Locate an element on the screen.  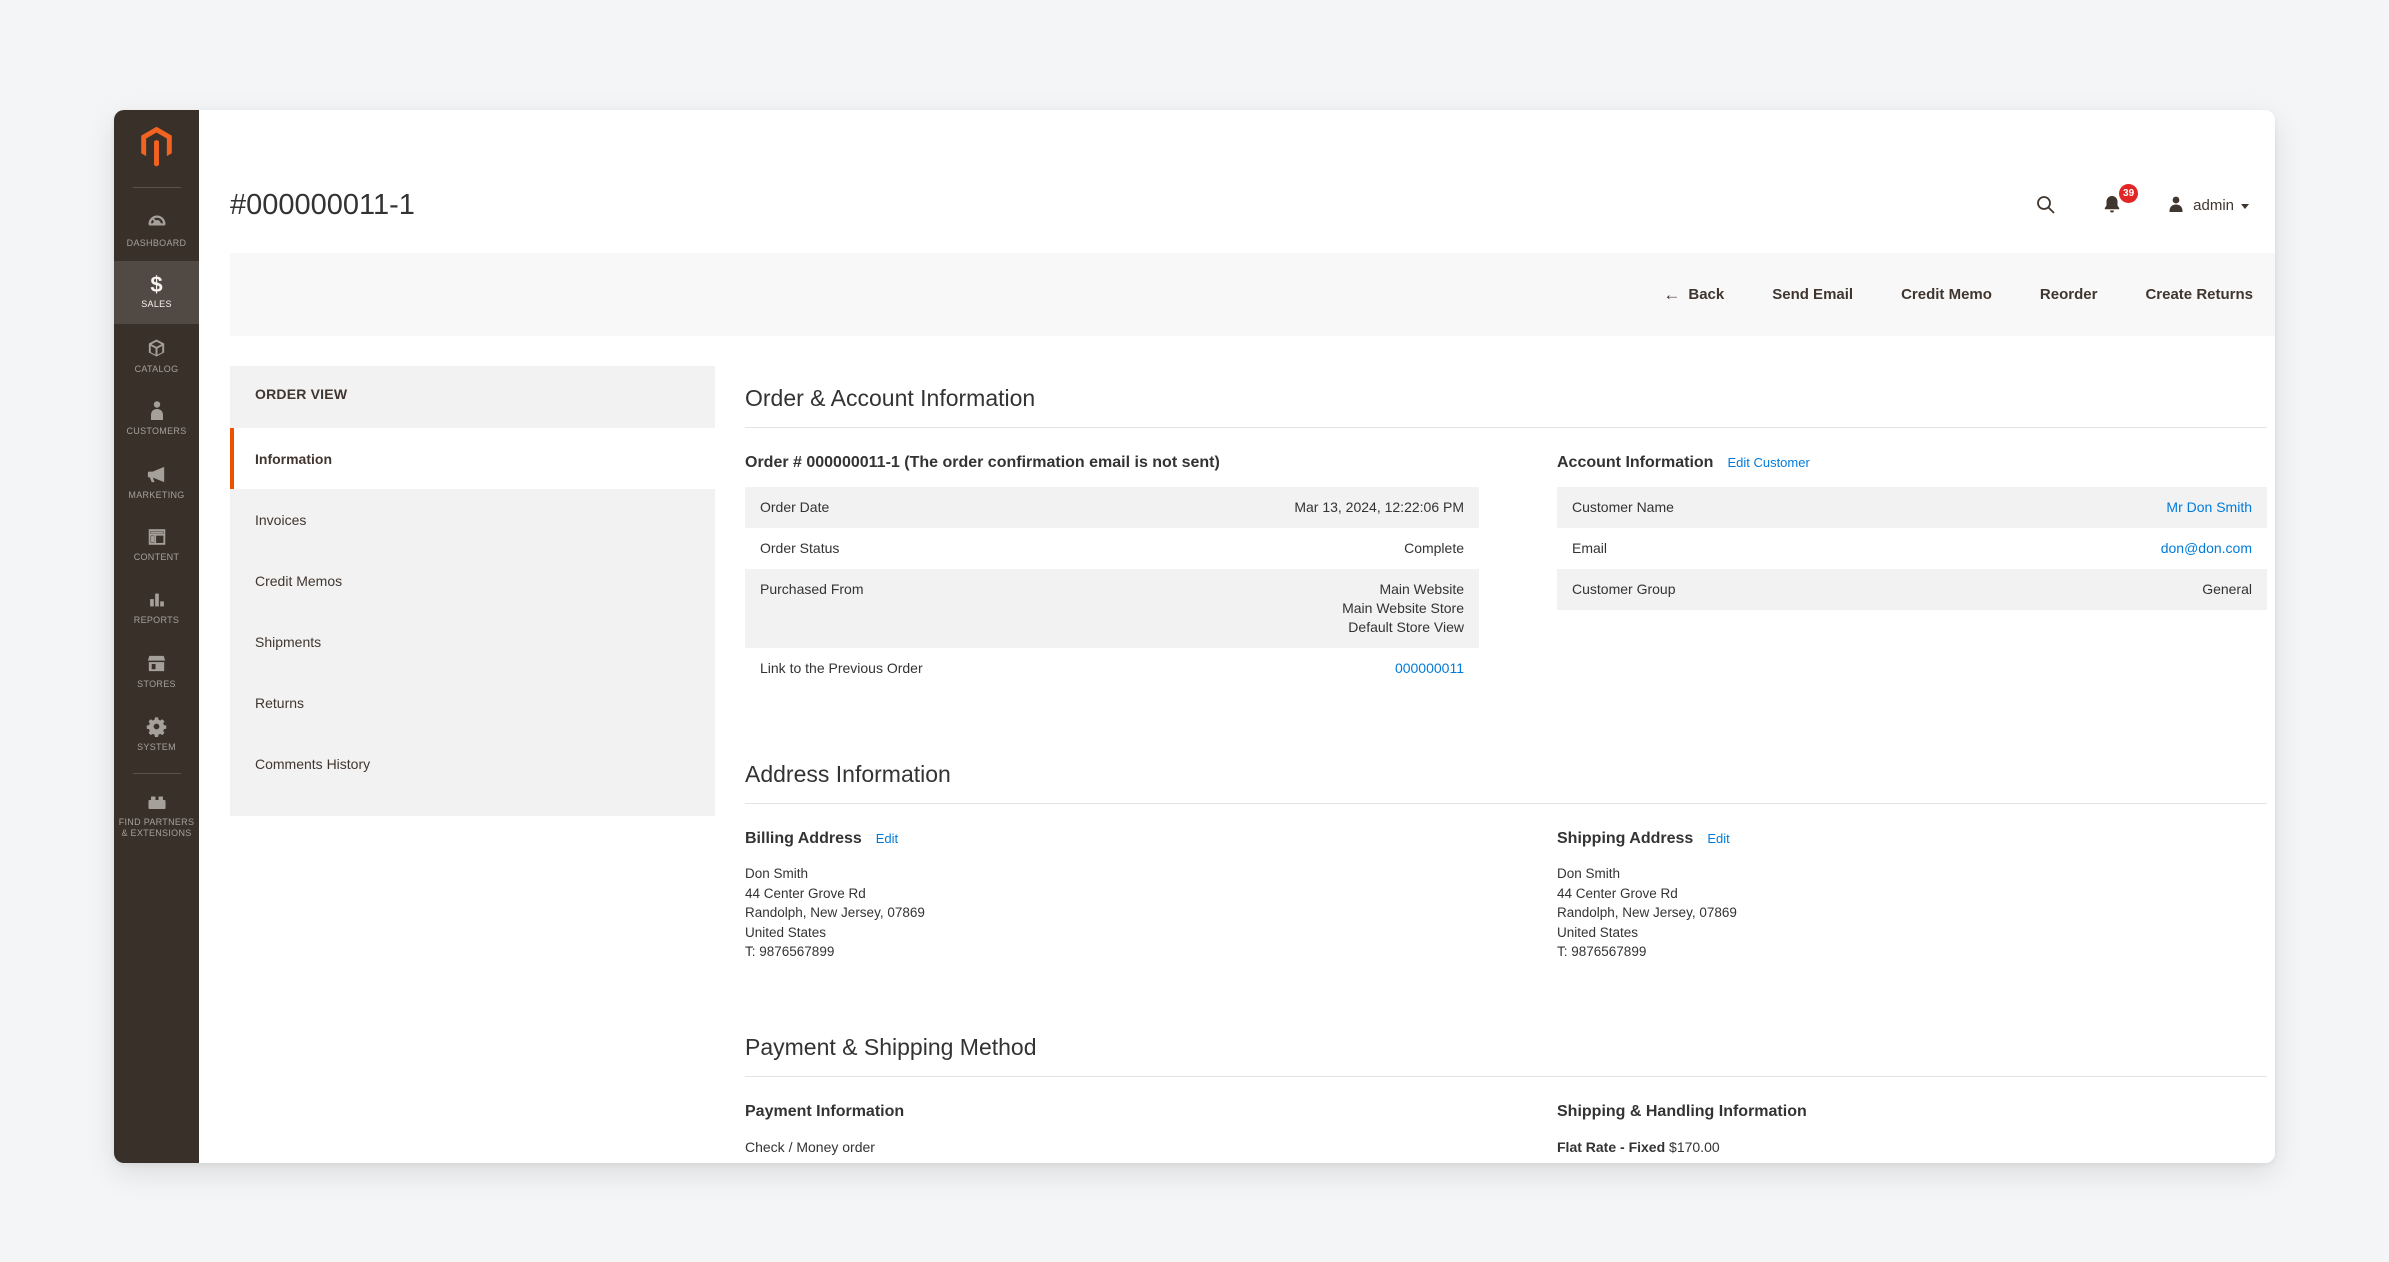
sidebar-item-label: SALES is located at coordinates (156, 304).